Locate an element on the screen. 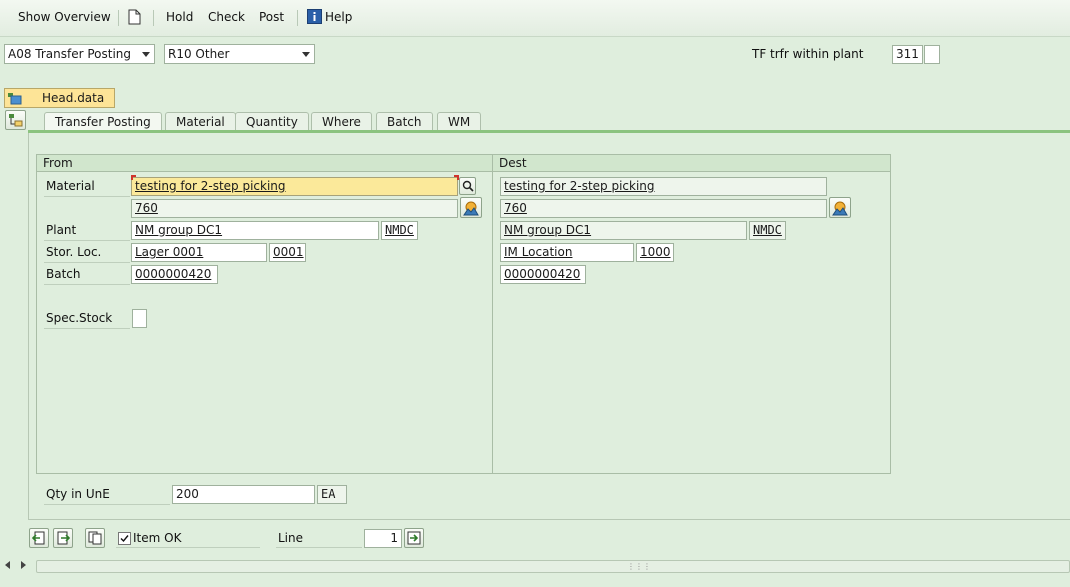 Image resolution: width=1070 pixels, height=587 pixels. dest-material-number-value: 760 is located at coordinates (515, 208).